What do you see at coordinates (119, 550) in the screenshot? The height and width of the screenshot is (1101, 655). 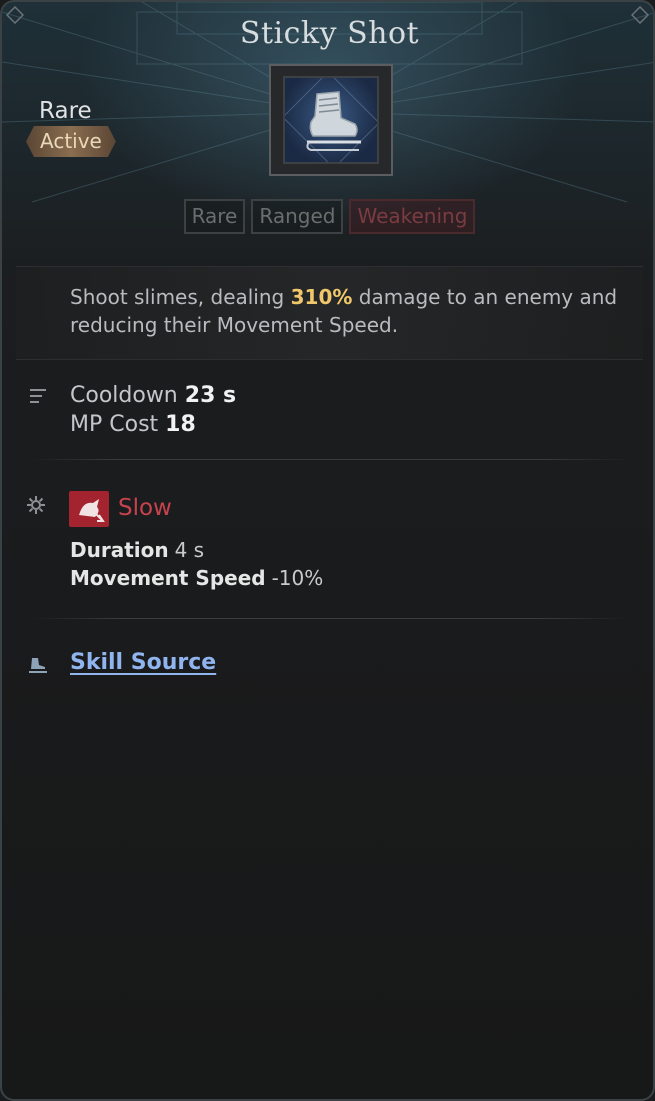 I see `duration-label: Duration` at bounding box center [119, 550].